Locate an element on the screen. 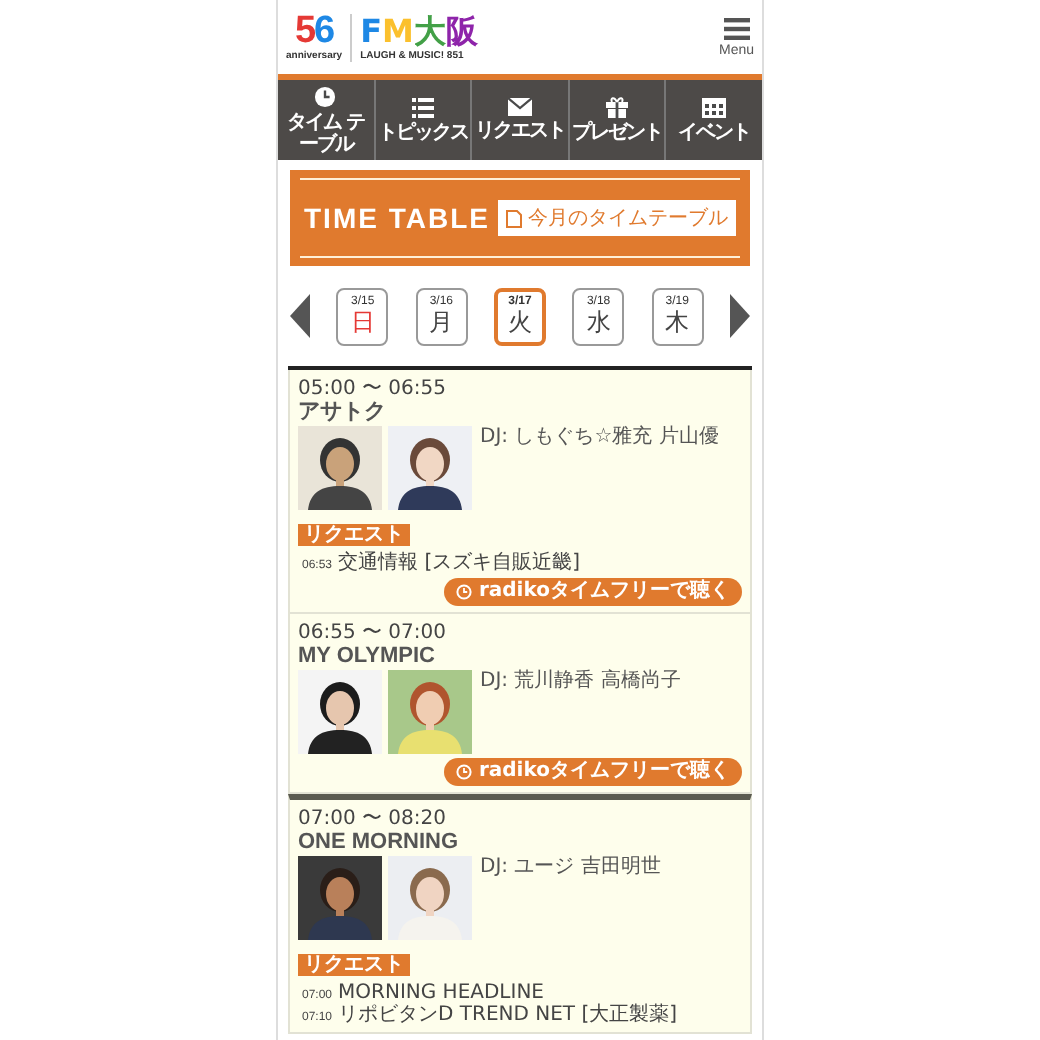 The width and height of the screenshot is (1040, 1040). nav-tab: プレゼント is located at coordinates (618, 120).